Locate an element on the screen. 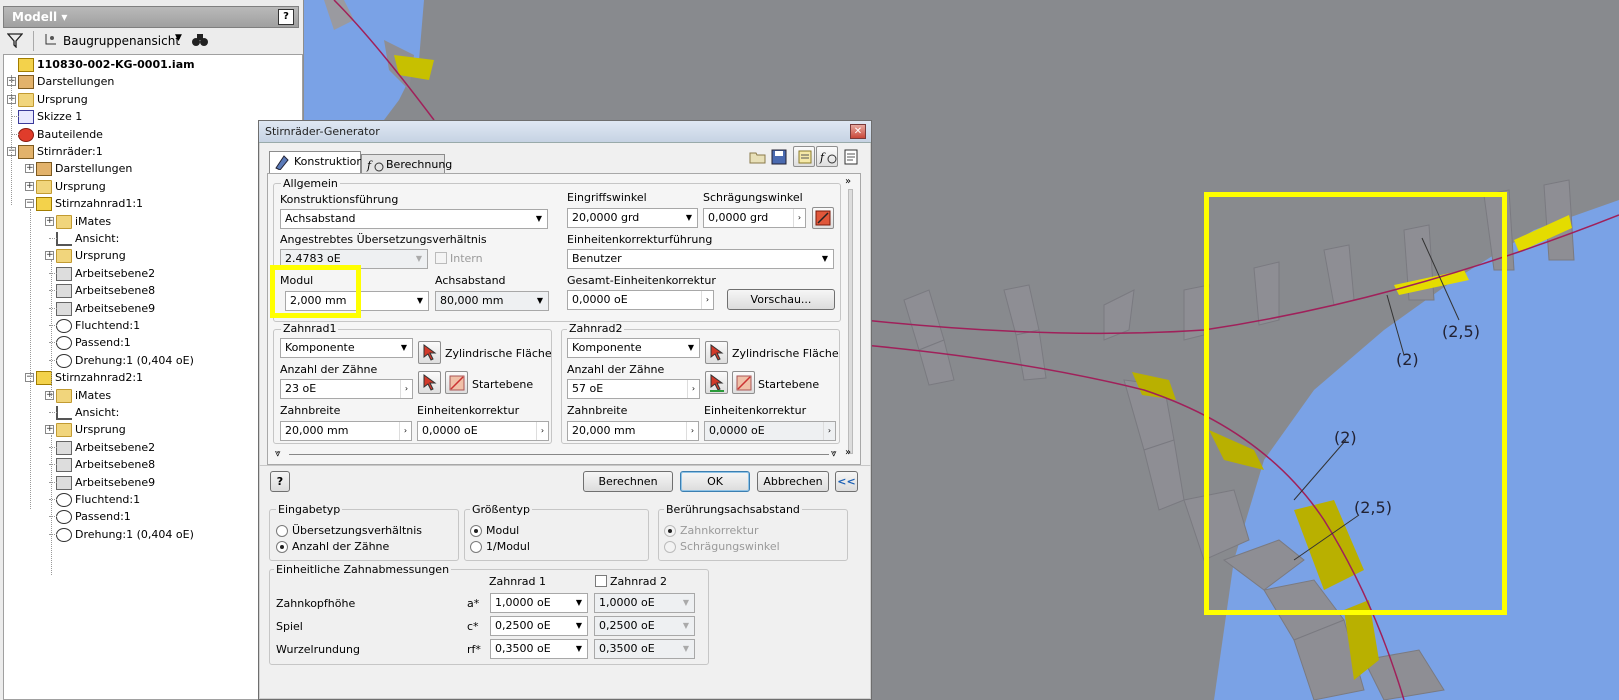 This screenshot has height=700, width=1619. lock-angle-button is located at coordinates (823, 218).